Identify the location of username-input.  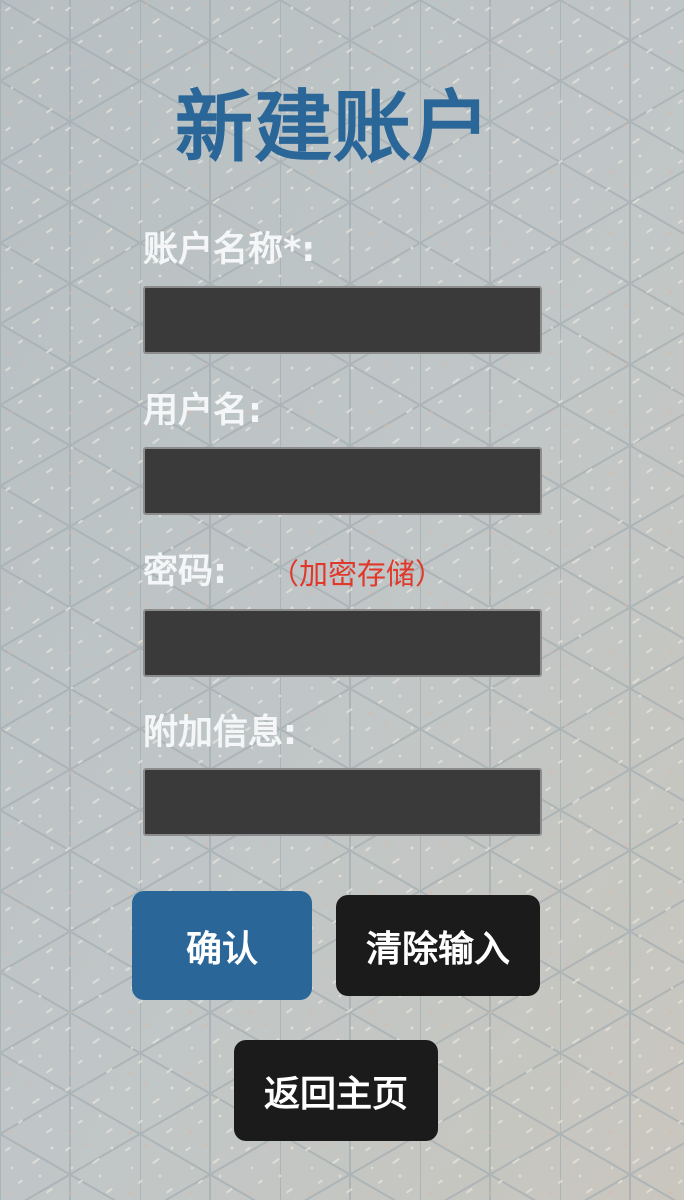
(342, 481).